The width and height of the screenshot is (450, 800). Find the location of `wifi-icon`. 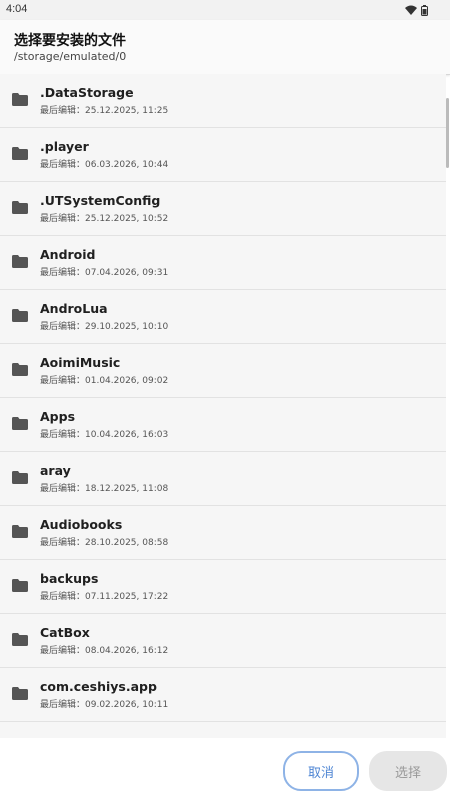

wifi-icon is located at coordinates (411, 10).